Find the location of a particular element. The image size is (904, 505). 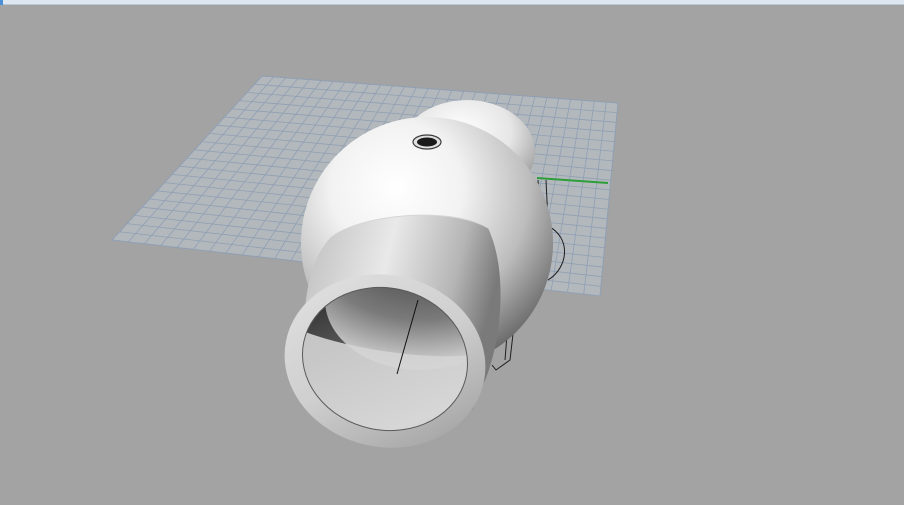

drill-hole is located at coordinates (427, 142).